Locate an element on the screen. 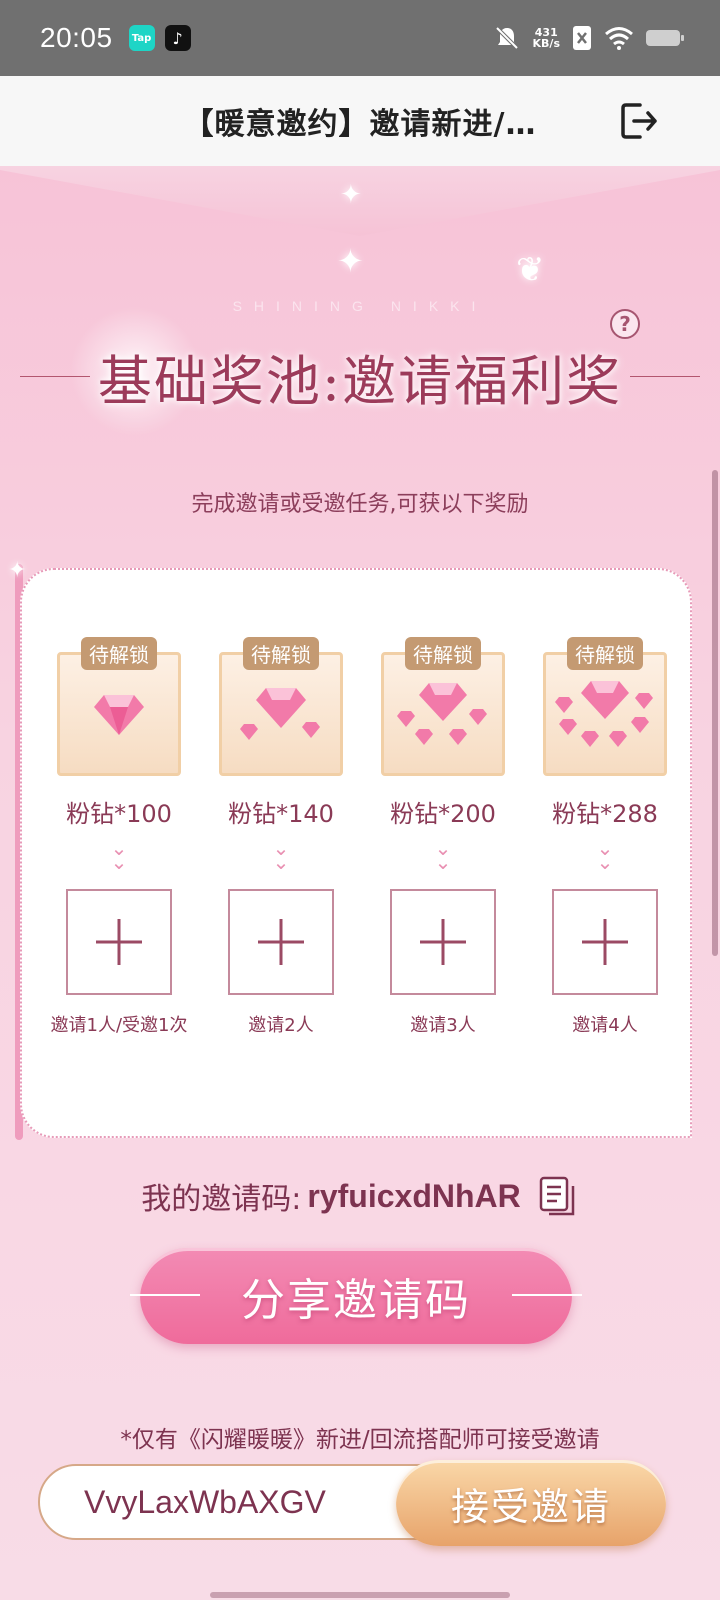 This screenshot has width=720, height=1600. slot-requirement: 邀请1人/受邀1次 is located at coordinates (119, 1025).